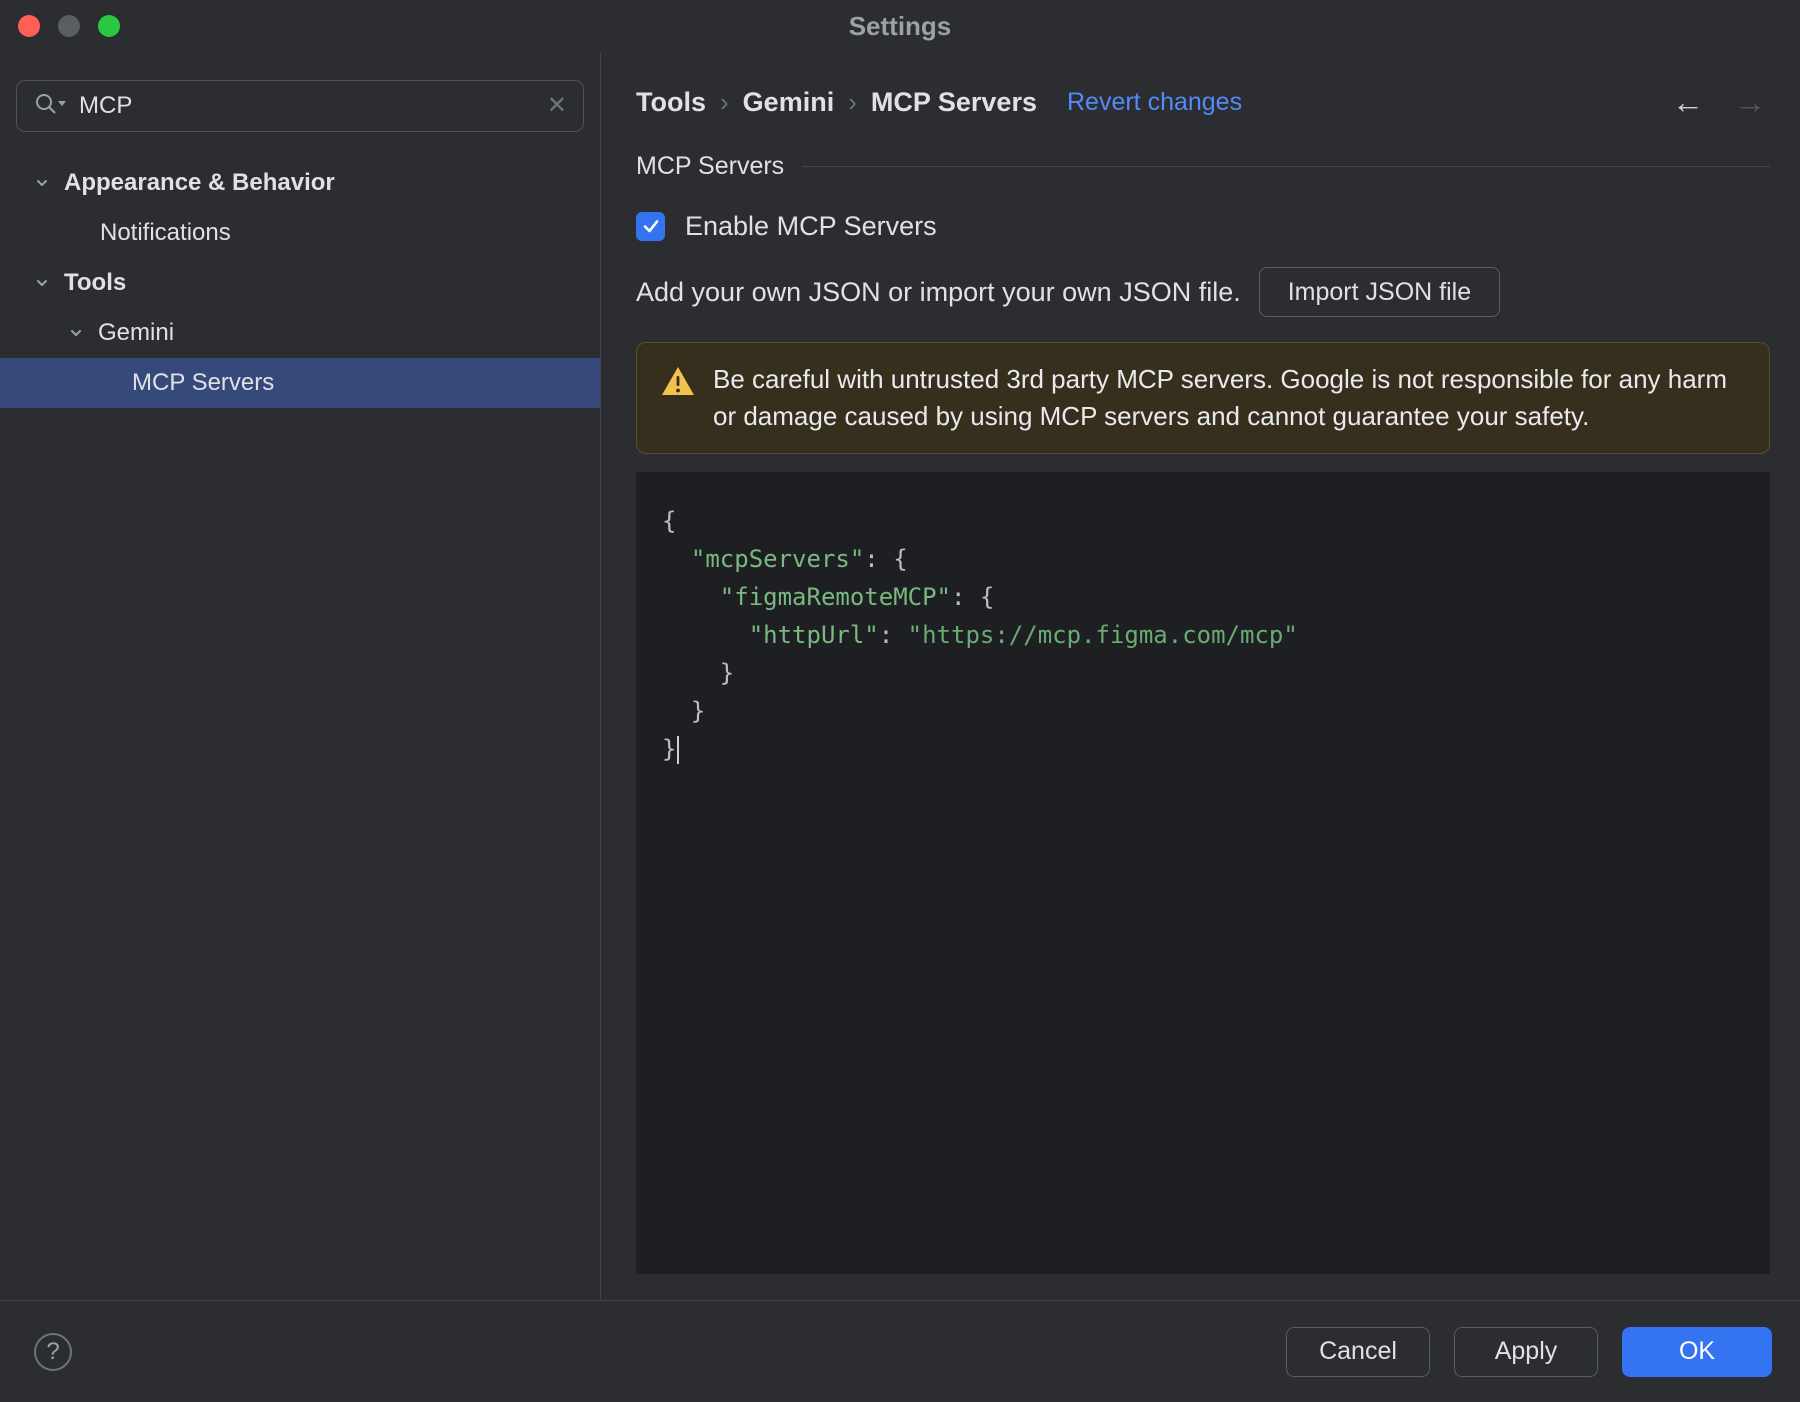 The image size is (1800, 1402). I want to click on help-button: ?, so click(53, 1351).